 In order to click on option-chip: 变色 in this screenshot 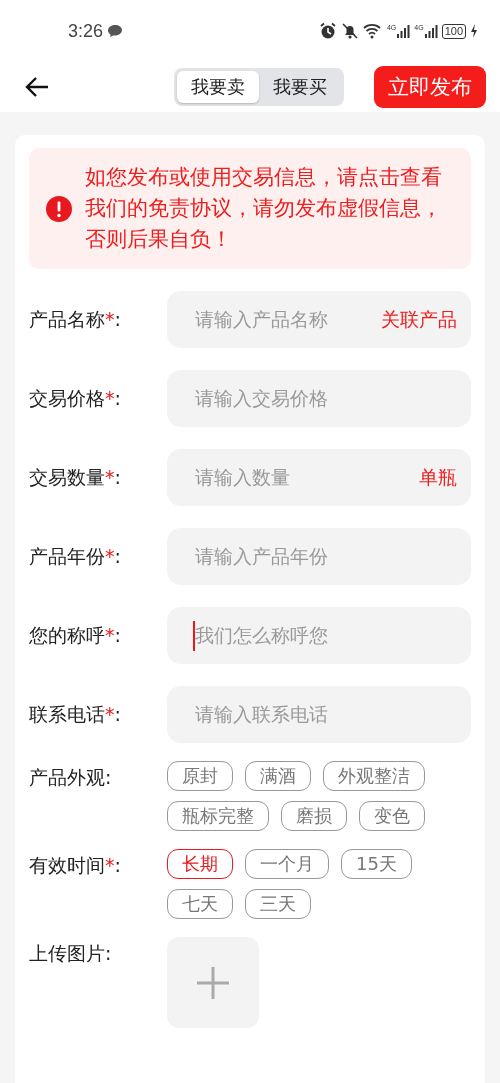, I will do `click(392, 816)`.